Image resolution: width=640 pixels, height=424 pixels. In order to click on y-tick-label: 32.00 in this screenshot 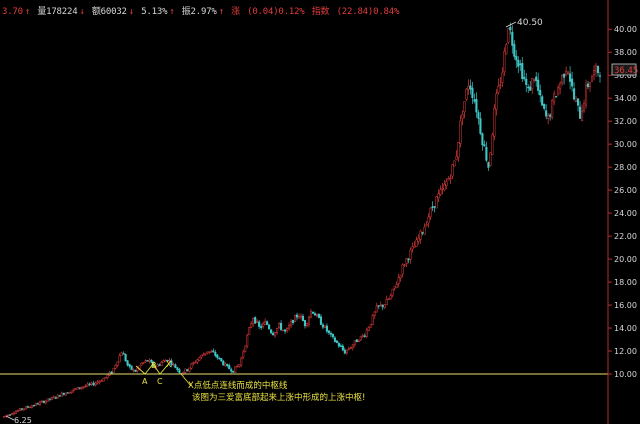, I will do `click(625, 121)`.